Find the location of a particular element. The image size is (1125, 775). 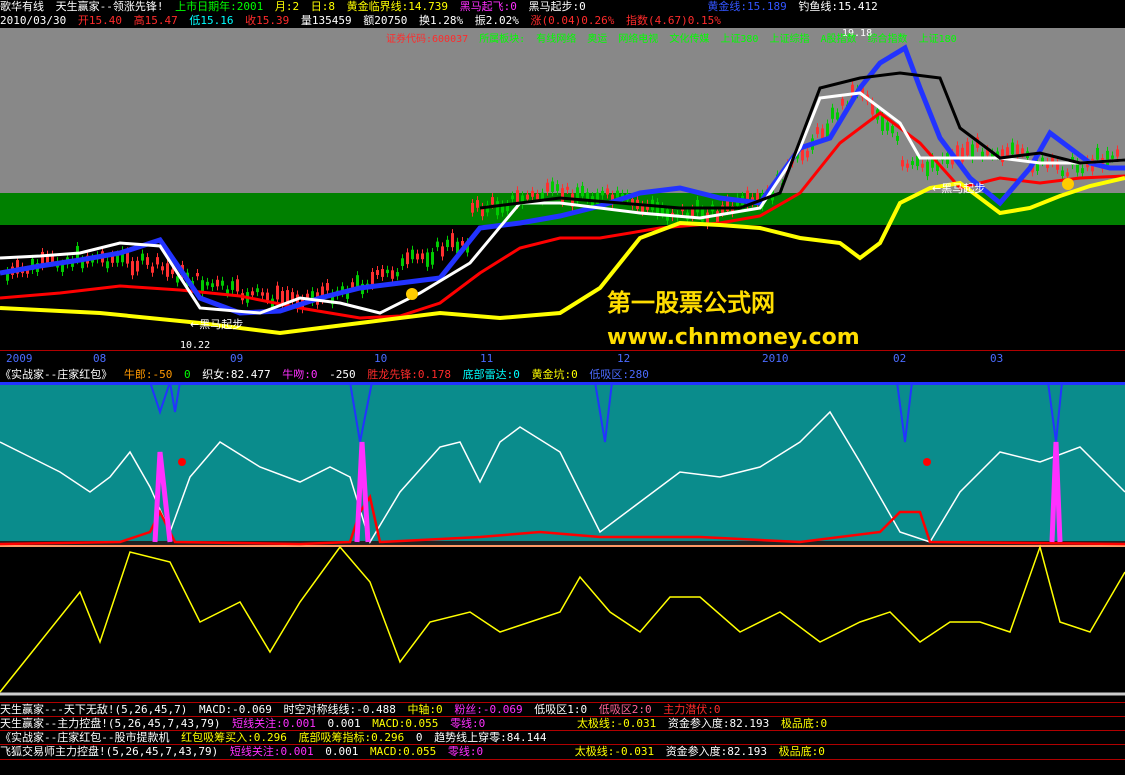

date-tick: 02 is located at coordinates (900, 358).